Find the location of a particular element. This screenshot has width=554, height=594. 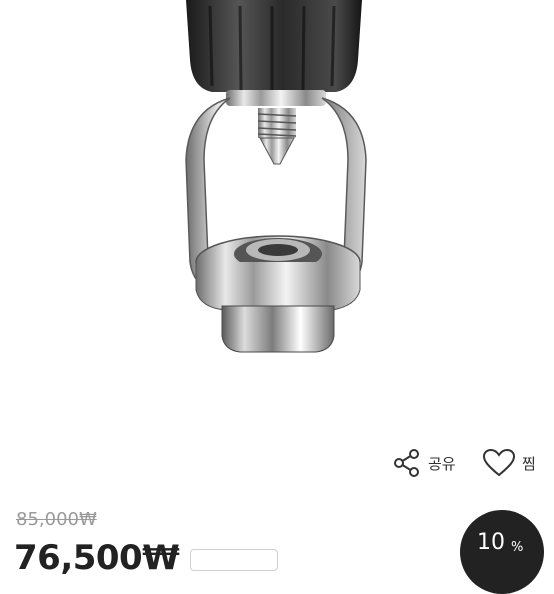

original-price: 85,000₩ is located at coordinates (56, 519).